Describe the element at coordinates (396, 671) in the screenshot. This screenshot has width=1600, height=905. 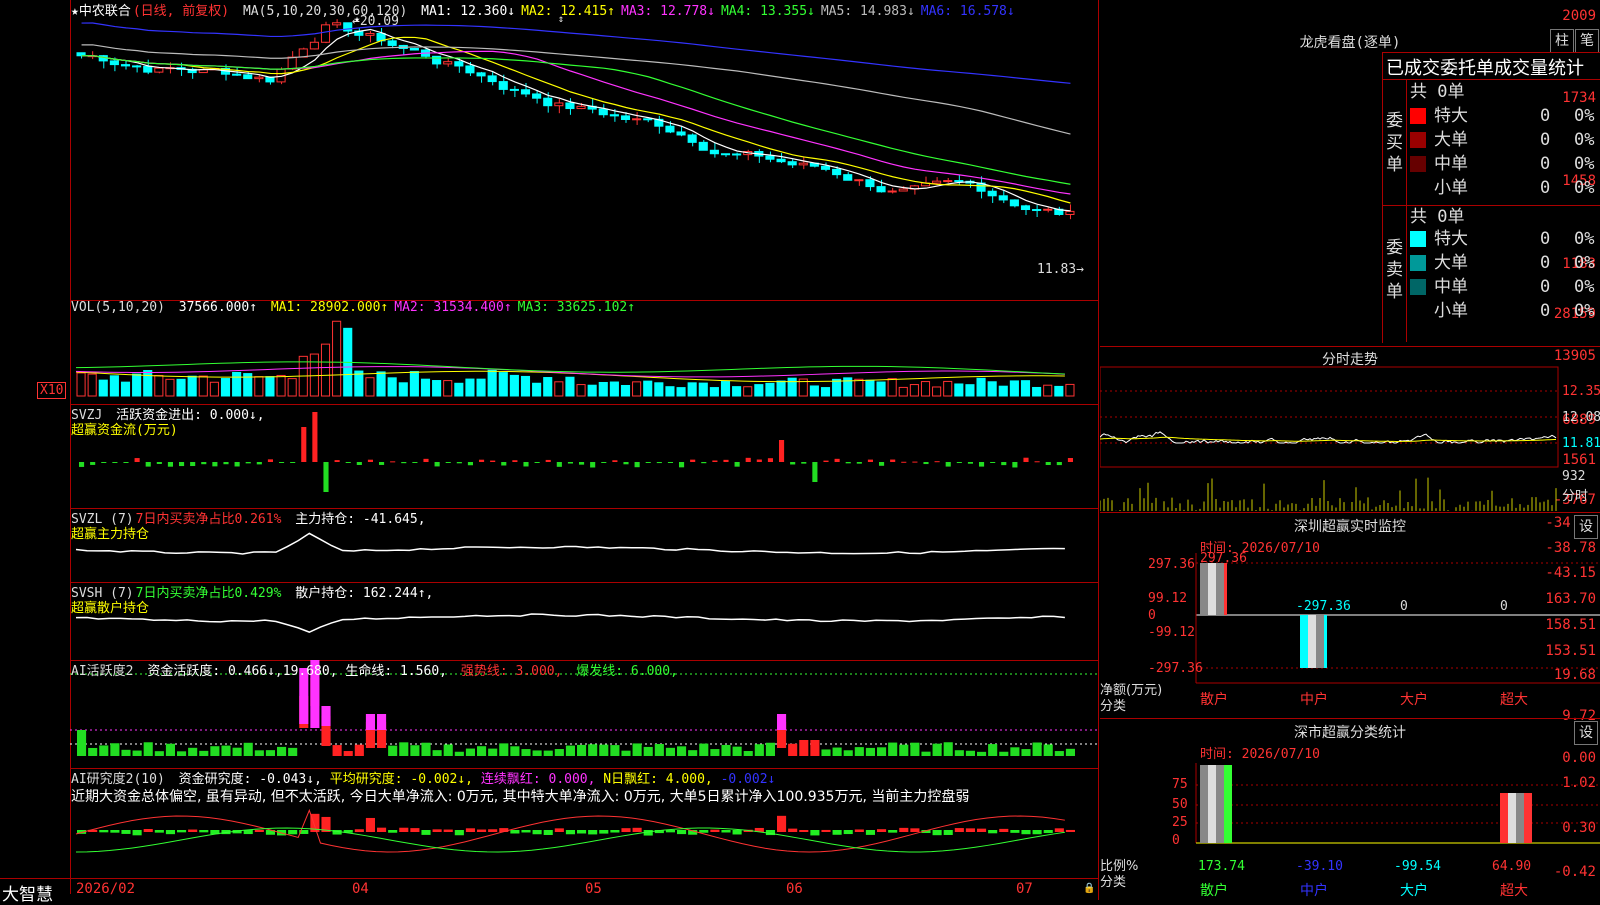
I see `ai-active-item2: 生命线: 1.560,` at that location.